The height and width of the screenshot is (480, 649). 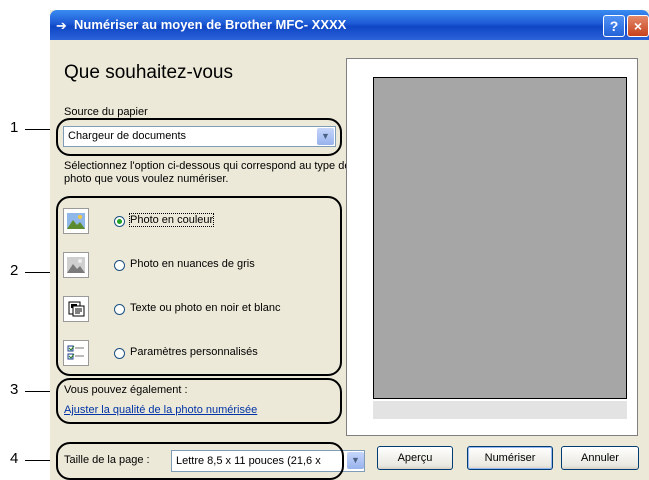 What do you see at coordinates (638, 26) in the screenshot?
I see `close-button: ×` at bounding box center [638, 26].